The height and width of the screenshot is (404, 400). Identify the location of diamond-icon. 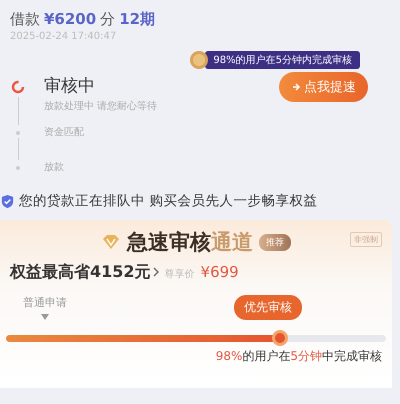
(111, 242).